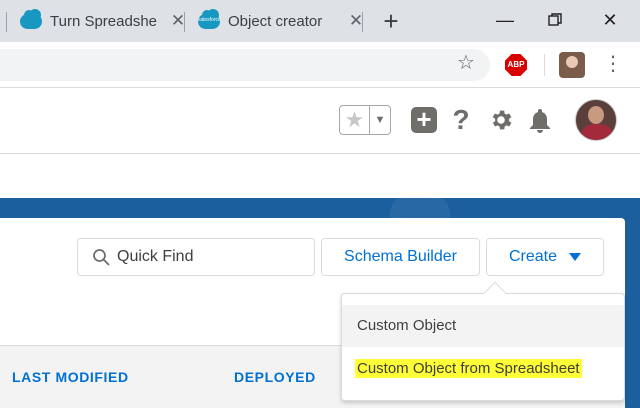  Describe the element at coordinates (275, 377) in the screenshot. I see `column-header-deployed: DEPLOYED` at that location.